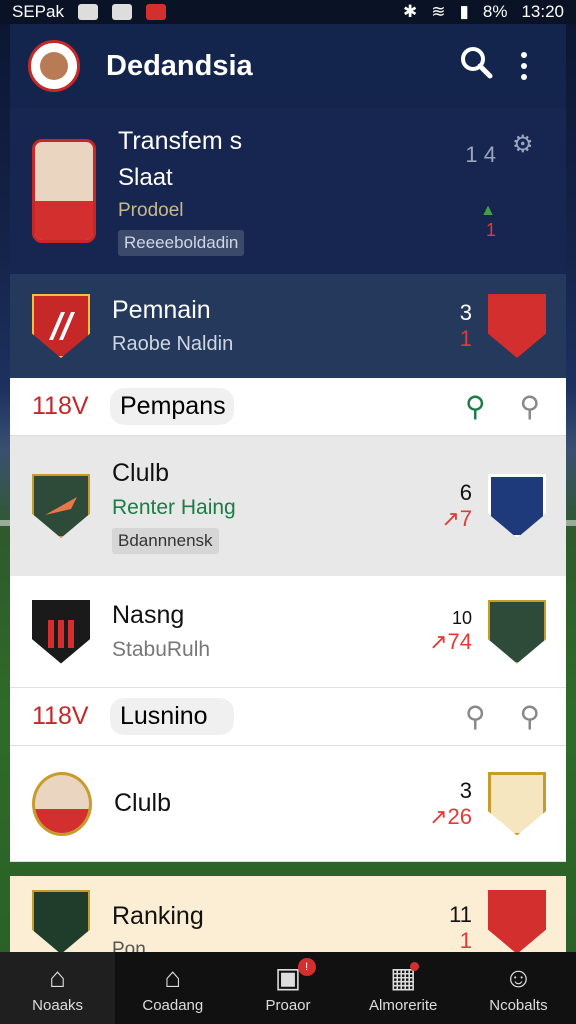 The width and height of the screenshot is (576, 1024). What do you see at coordinates (38, 11) in the screenshot?
I see `status-left-text: SEPak` at bounding box center [38, 11].